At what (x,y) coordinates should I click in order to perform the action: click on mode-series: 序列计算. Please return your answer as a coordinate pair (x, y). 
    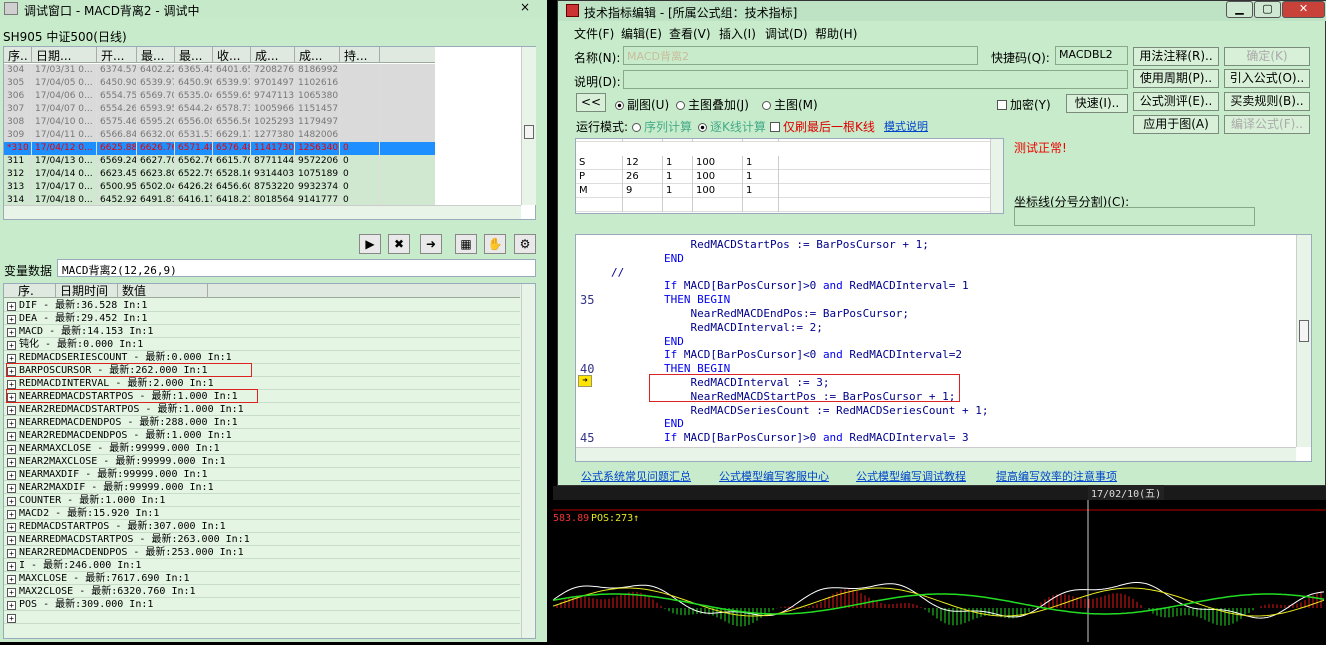
    Looking at the image, I should click on (662, 126).